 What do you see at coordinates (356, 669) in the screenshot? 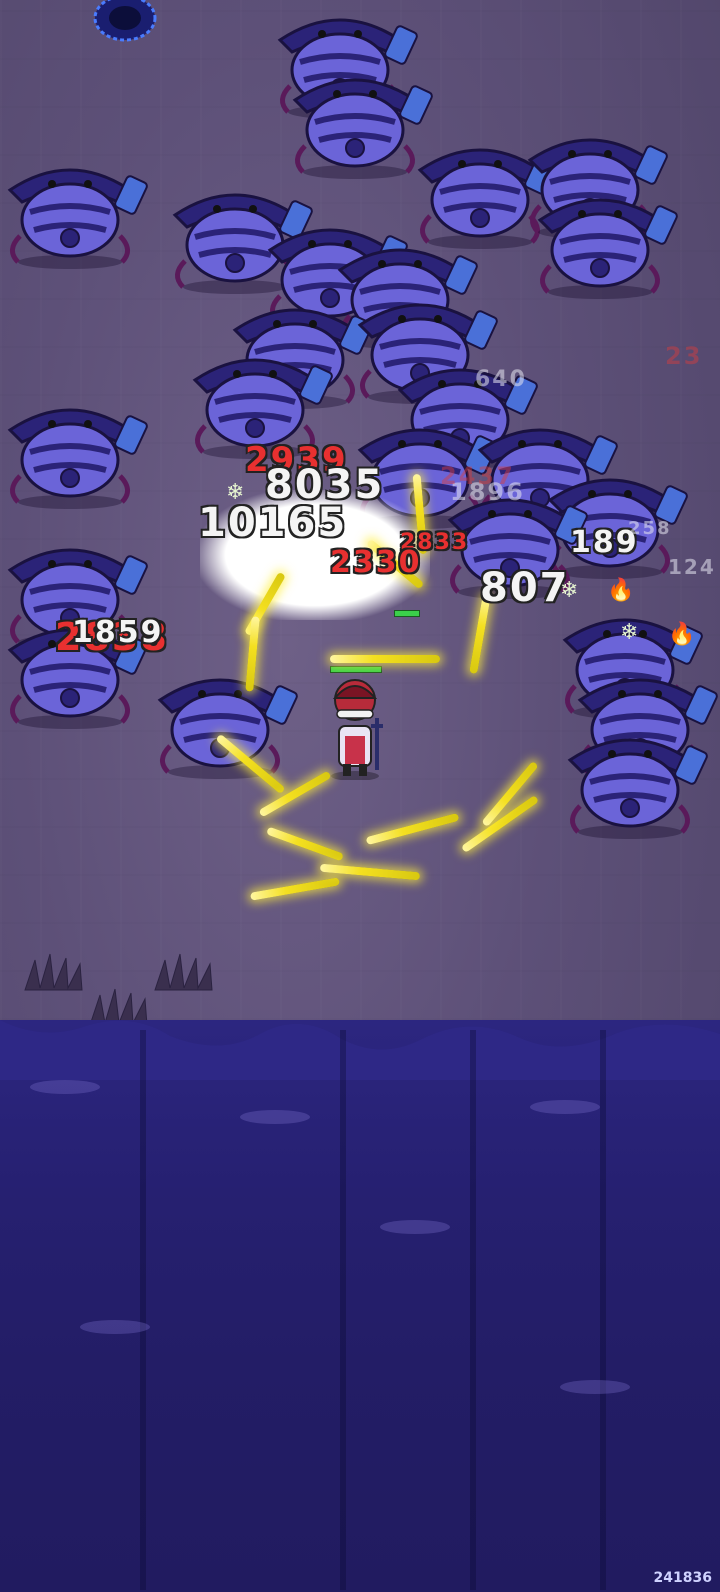
I see `hero-health-bar` at bounding box center [356, 669].